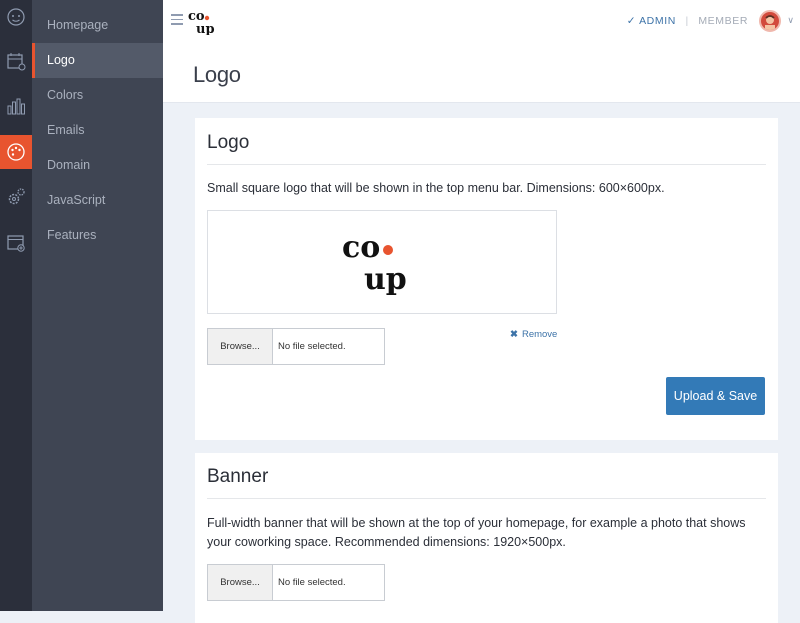 This screenshot has width=800, height=623. Describe the element at coordinates (539, 334) in the screenshot. I see `remove-logo-label: Remove` at that location.